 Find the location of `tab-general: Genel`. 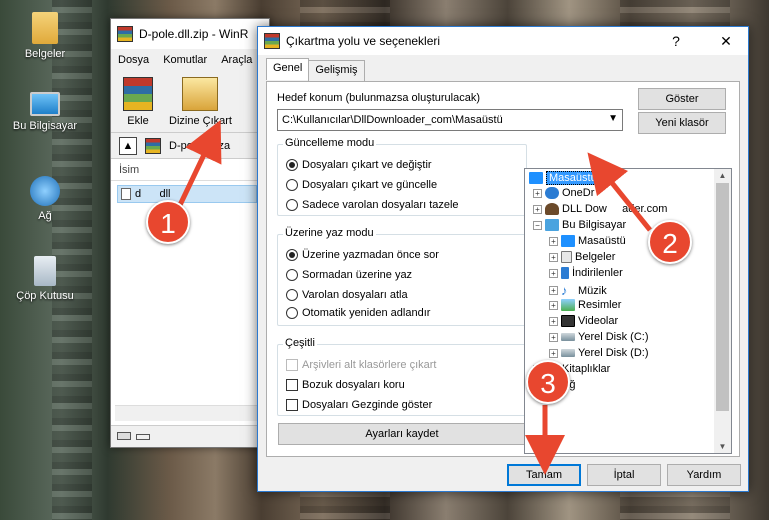

tab-general: Genel is located at coordinates (288, 69).